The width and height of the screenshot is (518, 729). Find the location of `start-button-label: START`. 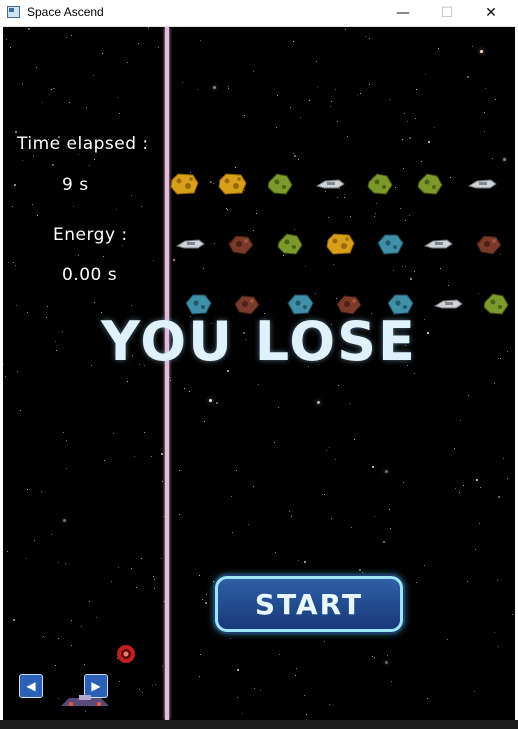

start-button-label: START is located at coordinates (309, 604).